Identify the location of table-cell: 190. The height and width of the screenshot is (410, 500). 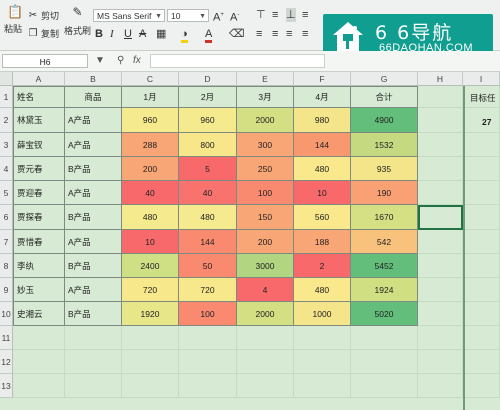
(384, 193).